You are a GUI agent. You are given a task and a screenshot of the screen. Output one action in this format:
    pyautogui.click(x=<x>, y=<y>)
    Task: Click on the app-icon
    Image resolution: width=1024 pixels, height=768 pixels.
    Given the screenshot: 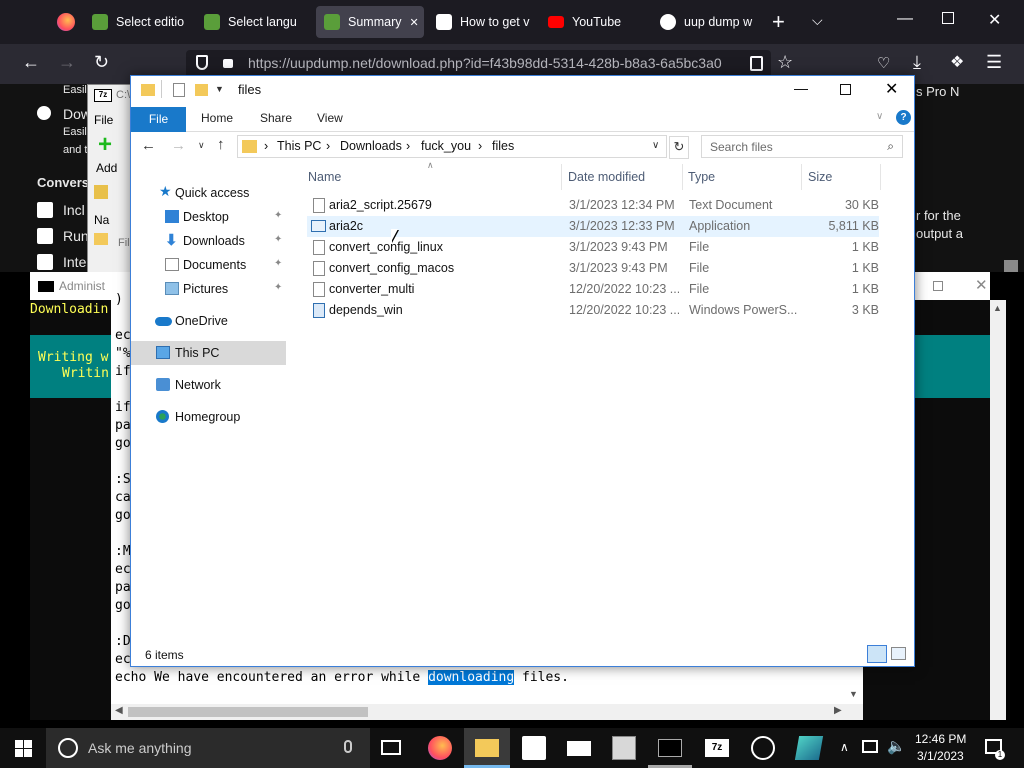 What is the action you would take?
    pyautogui.click(x=809, y=748)
    